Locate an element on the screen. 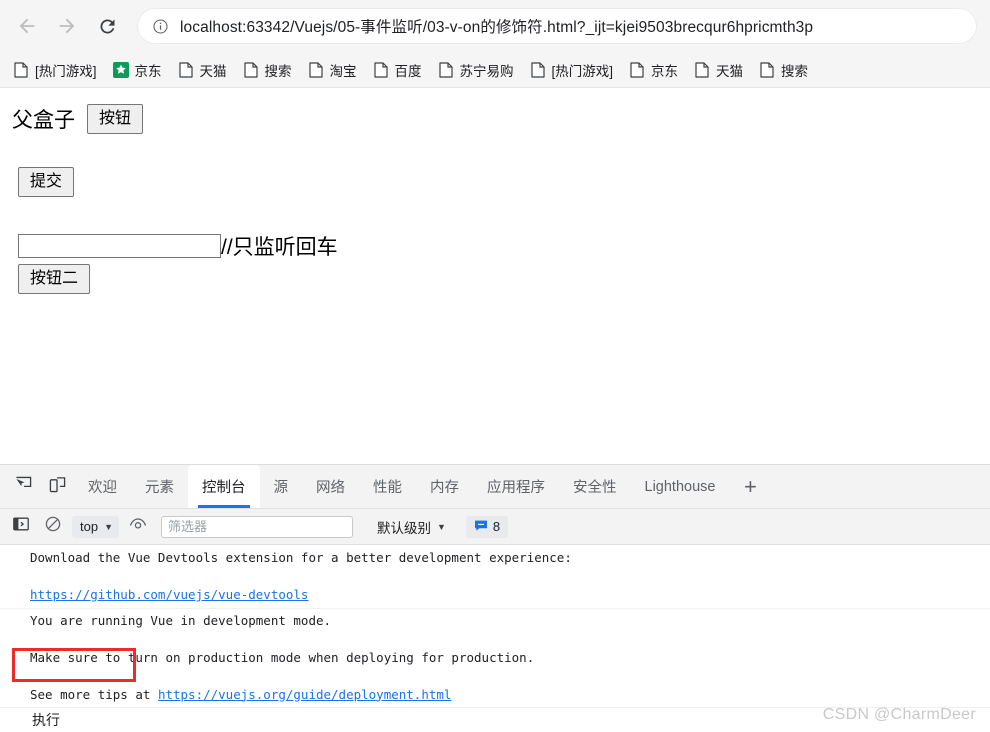  tab-memory: 内存 is located at coordinates (444, 486).